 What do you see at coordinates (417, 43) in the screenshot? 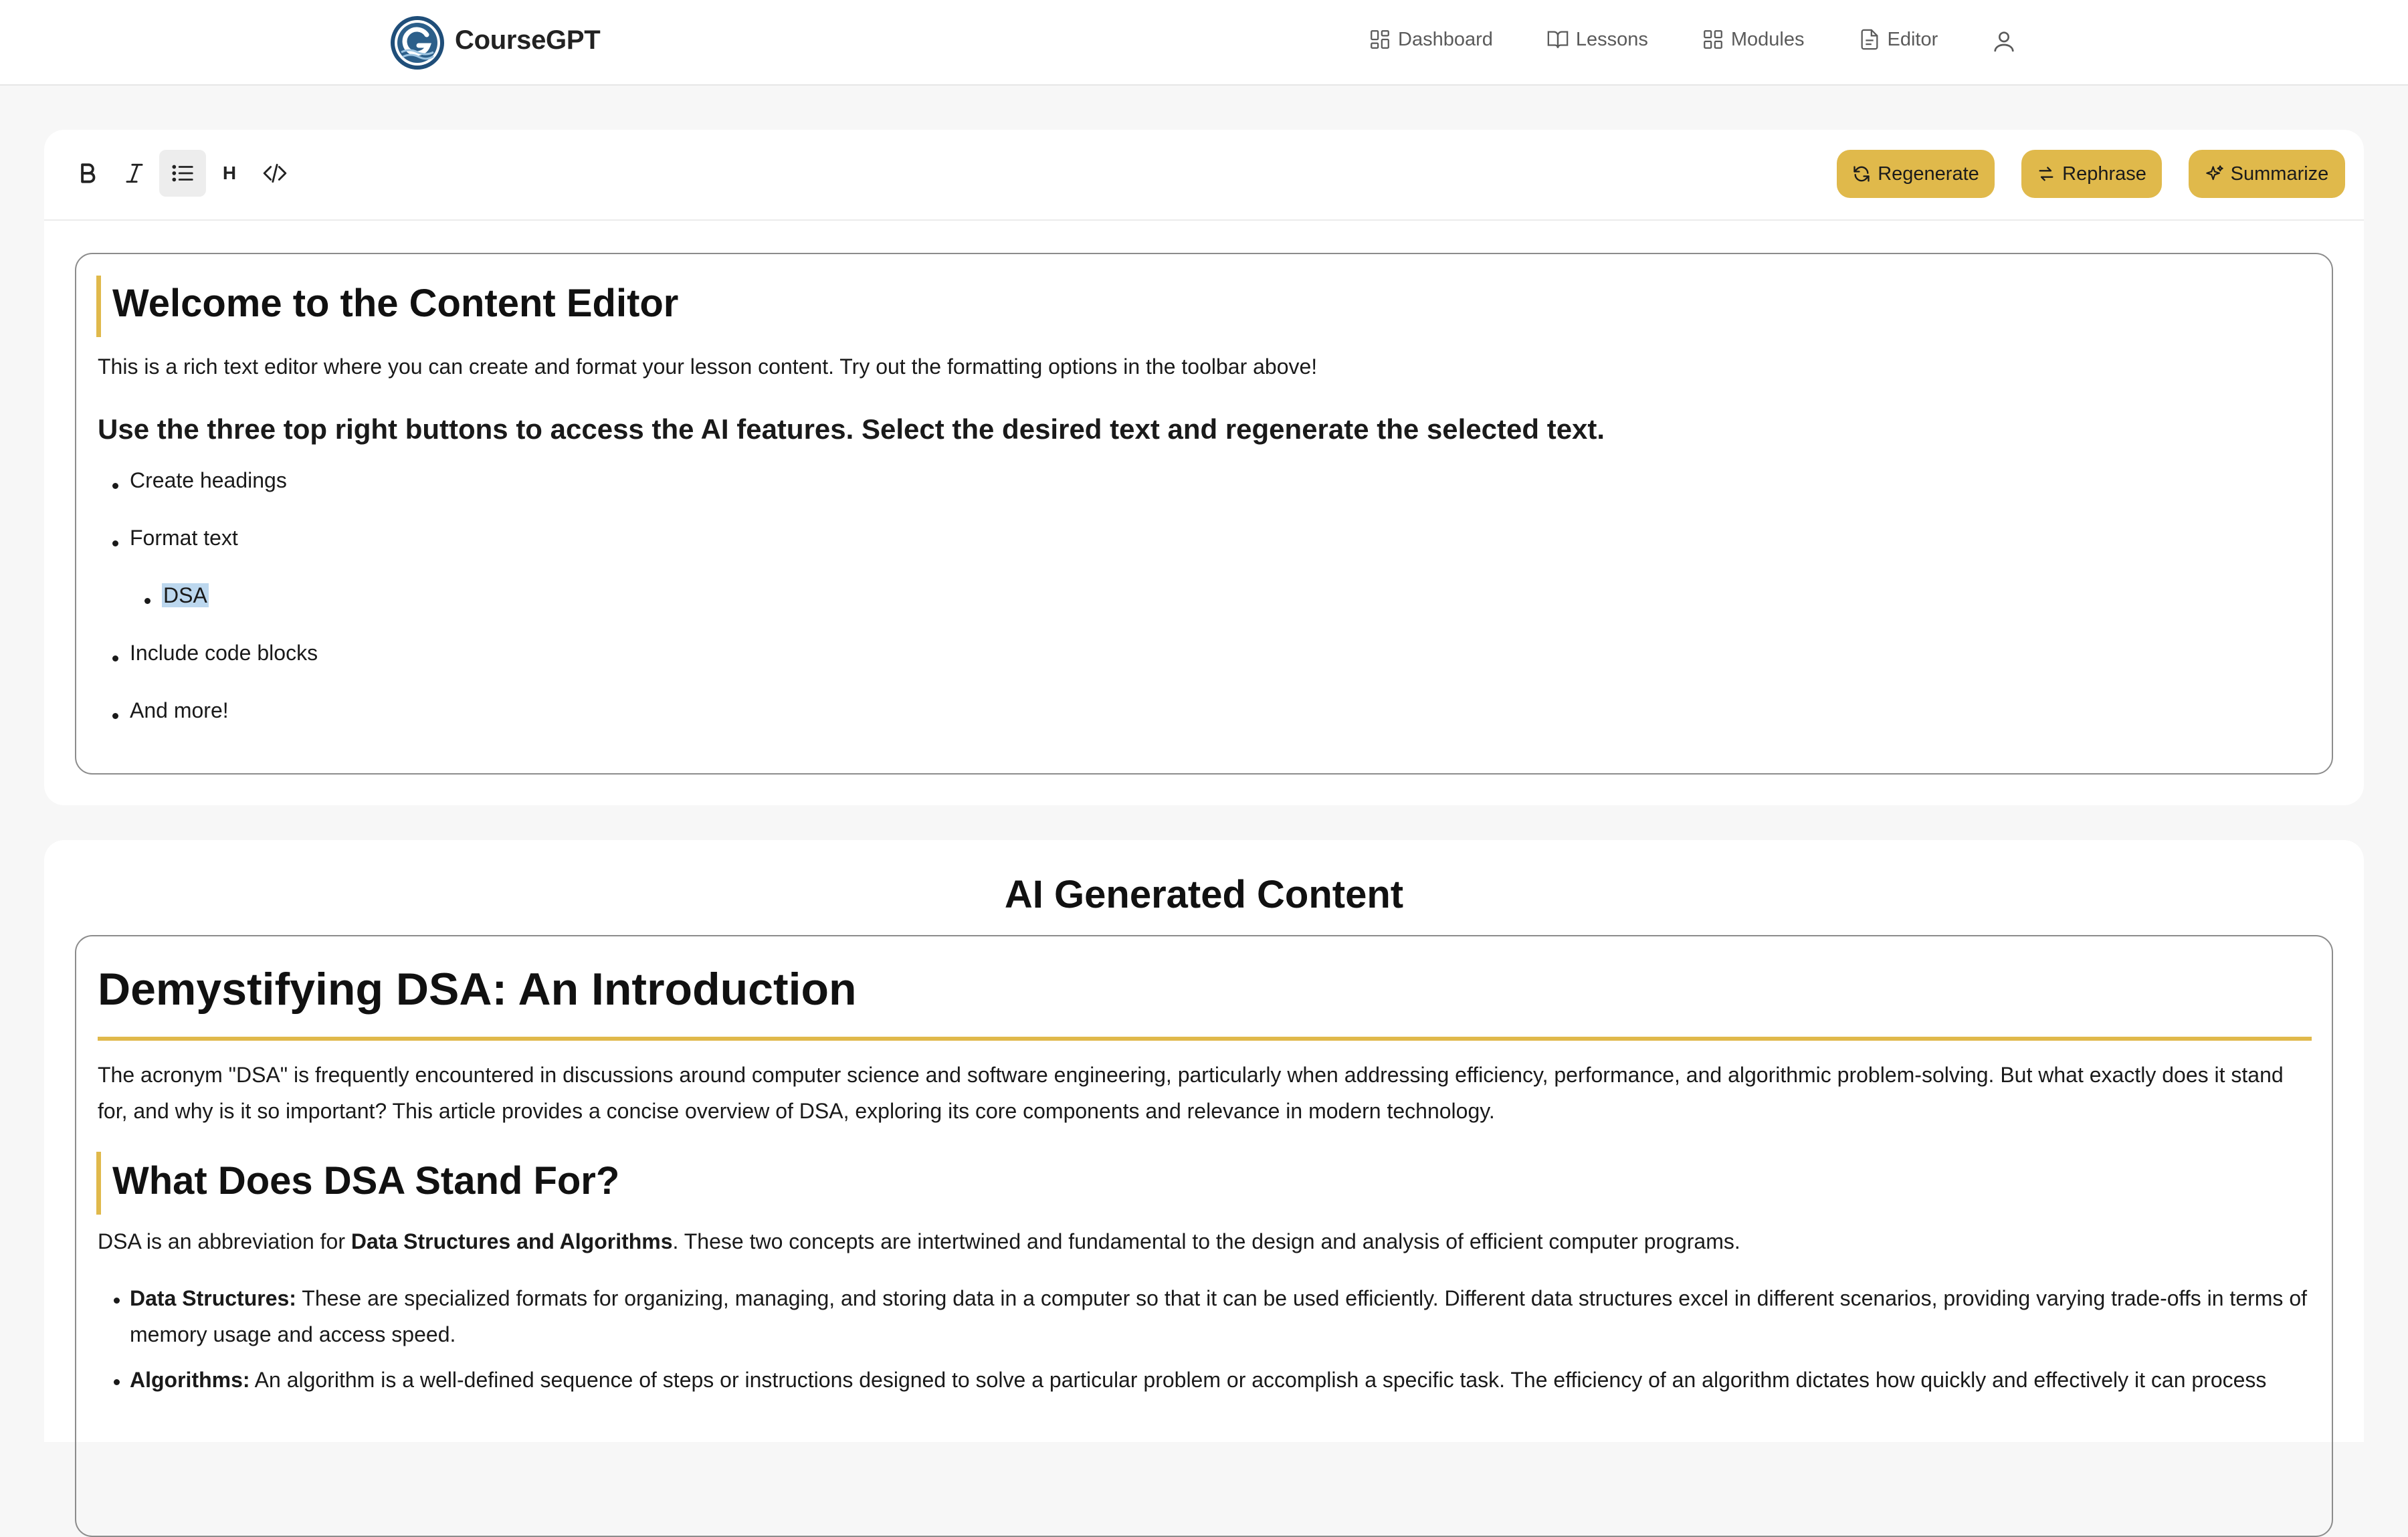
I see `coursegpt-logo` at bounding box center [417, 43].